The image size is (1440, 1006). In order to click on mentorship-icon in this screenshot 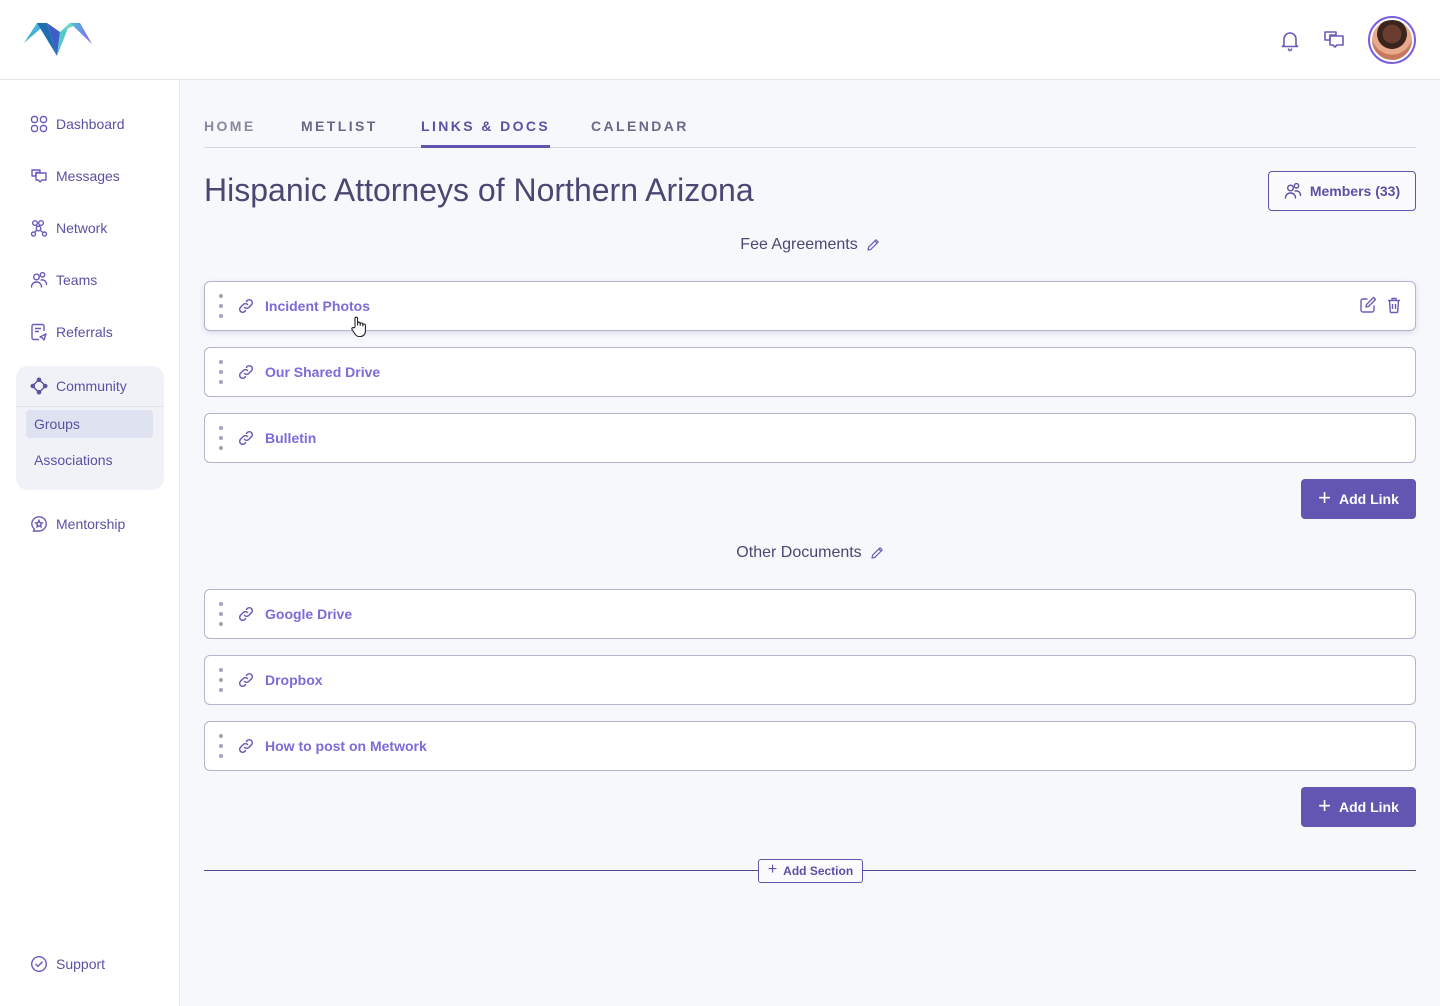, I will do `click(39, 524)`.